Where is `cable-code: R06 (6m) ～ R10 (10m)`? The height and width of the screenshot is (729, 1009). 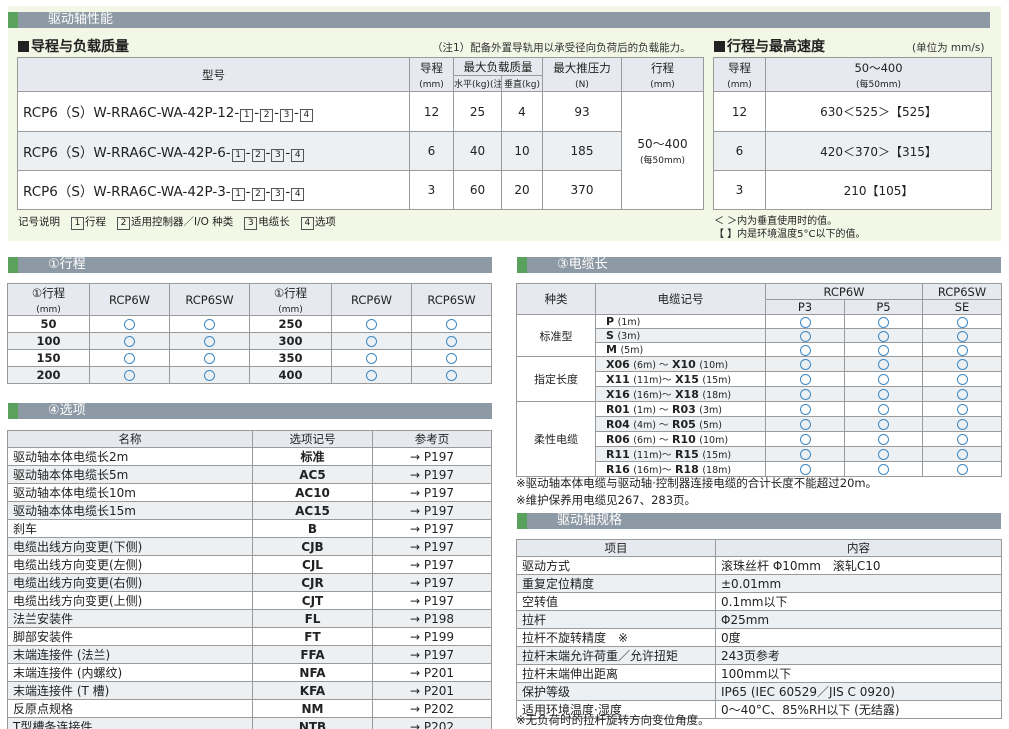 cable-code: R06 (6m) ～ R10 (10m) is located at coordinates (680, 439).